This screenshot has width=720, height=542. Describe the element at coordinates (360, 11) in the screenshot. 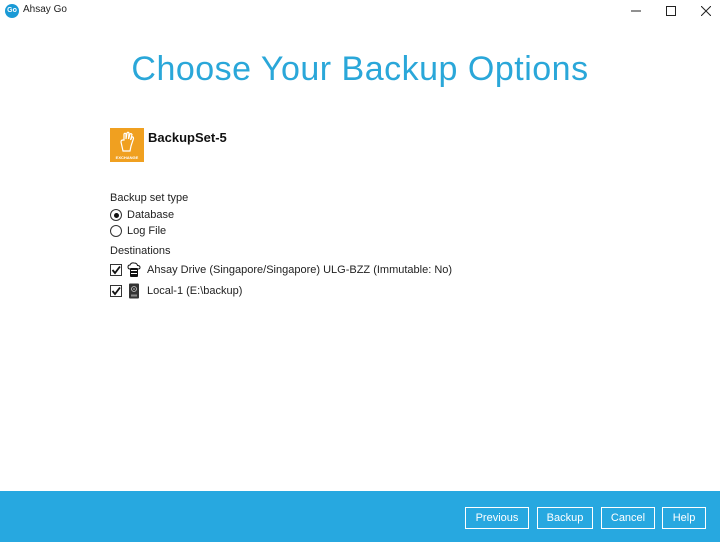

I see `title-bar: Go Ahsay Go` at that location.